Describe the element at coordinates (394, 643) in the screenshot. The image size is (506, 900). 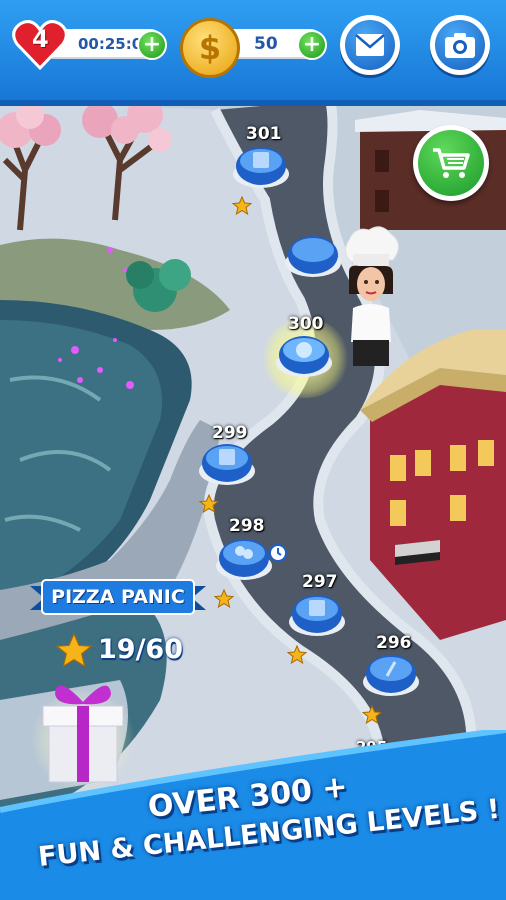
I see `level-296-label: 296` at that location.